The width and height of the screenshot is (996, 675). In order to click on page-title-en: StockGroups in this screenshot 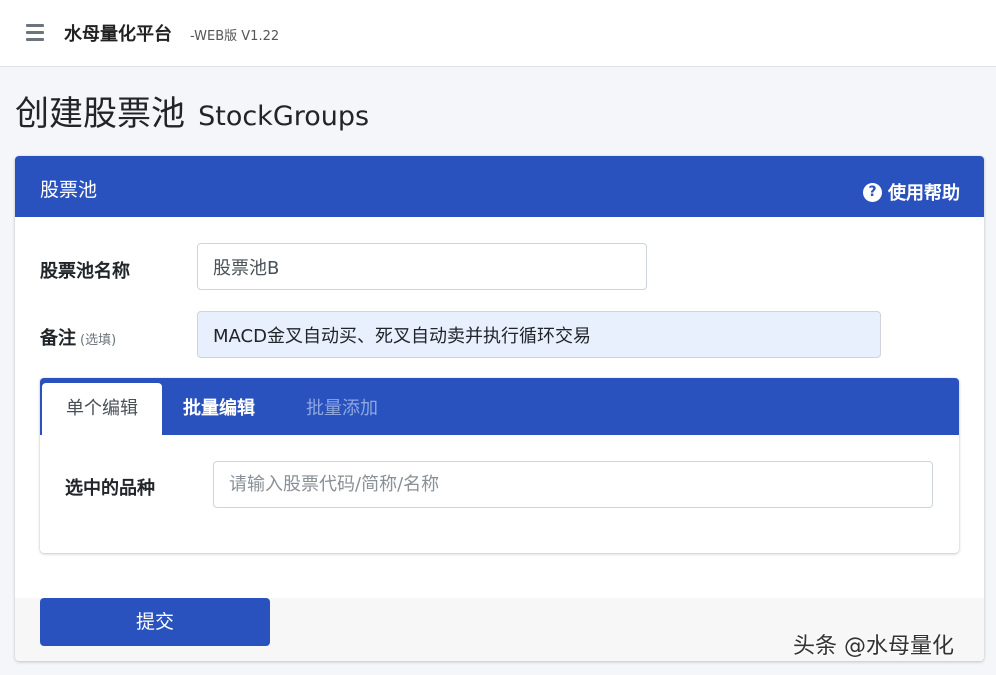, I will do `click(284, 116)`.